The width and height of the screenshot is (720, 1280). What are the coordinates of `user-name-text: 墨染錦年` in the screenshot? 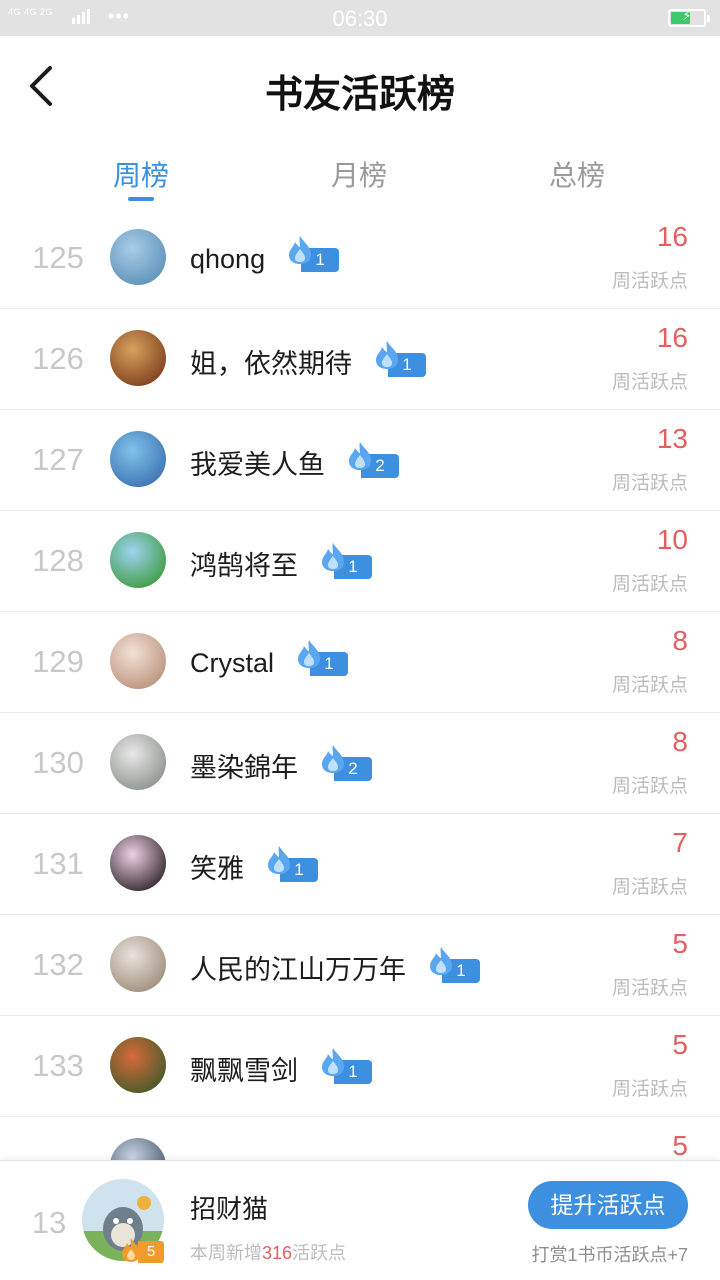 It's located at (244, 768).